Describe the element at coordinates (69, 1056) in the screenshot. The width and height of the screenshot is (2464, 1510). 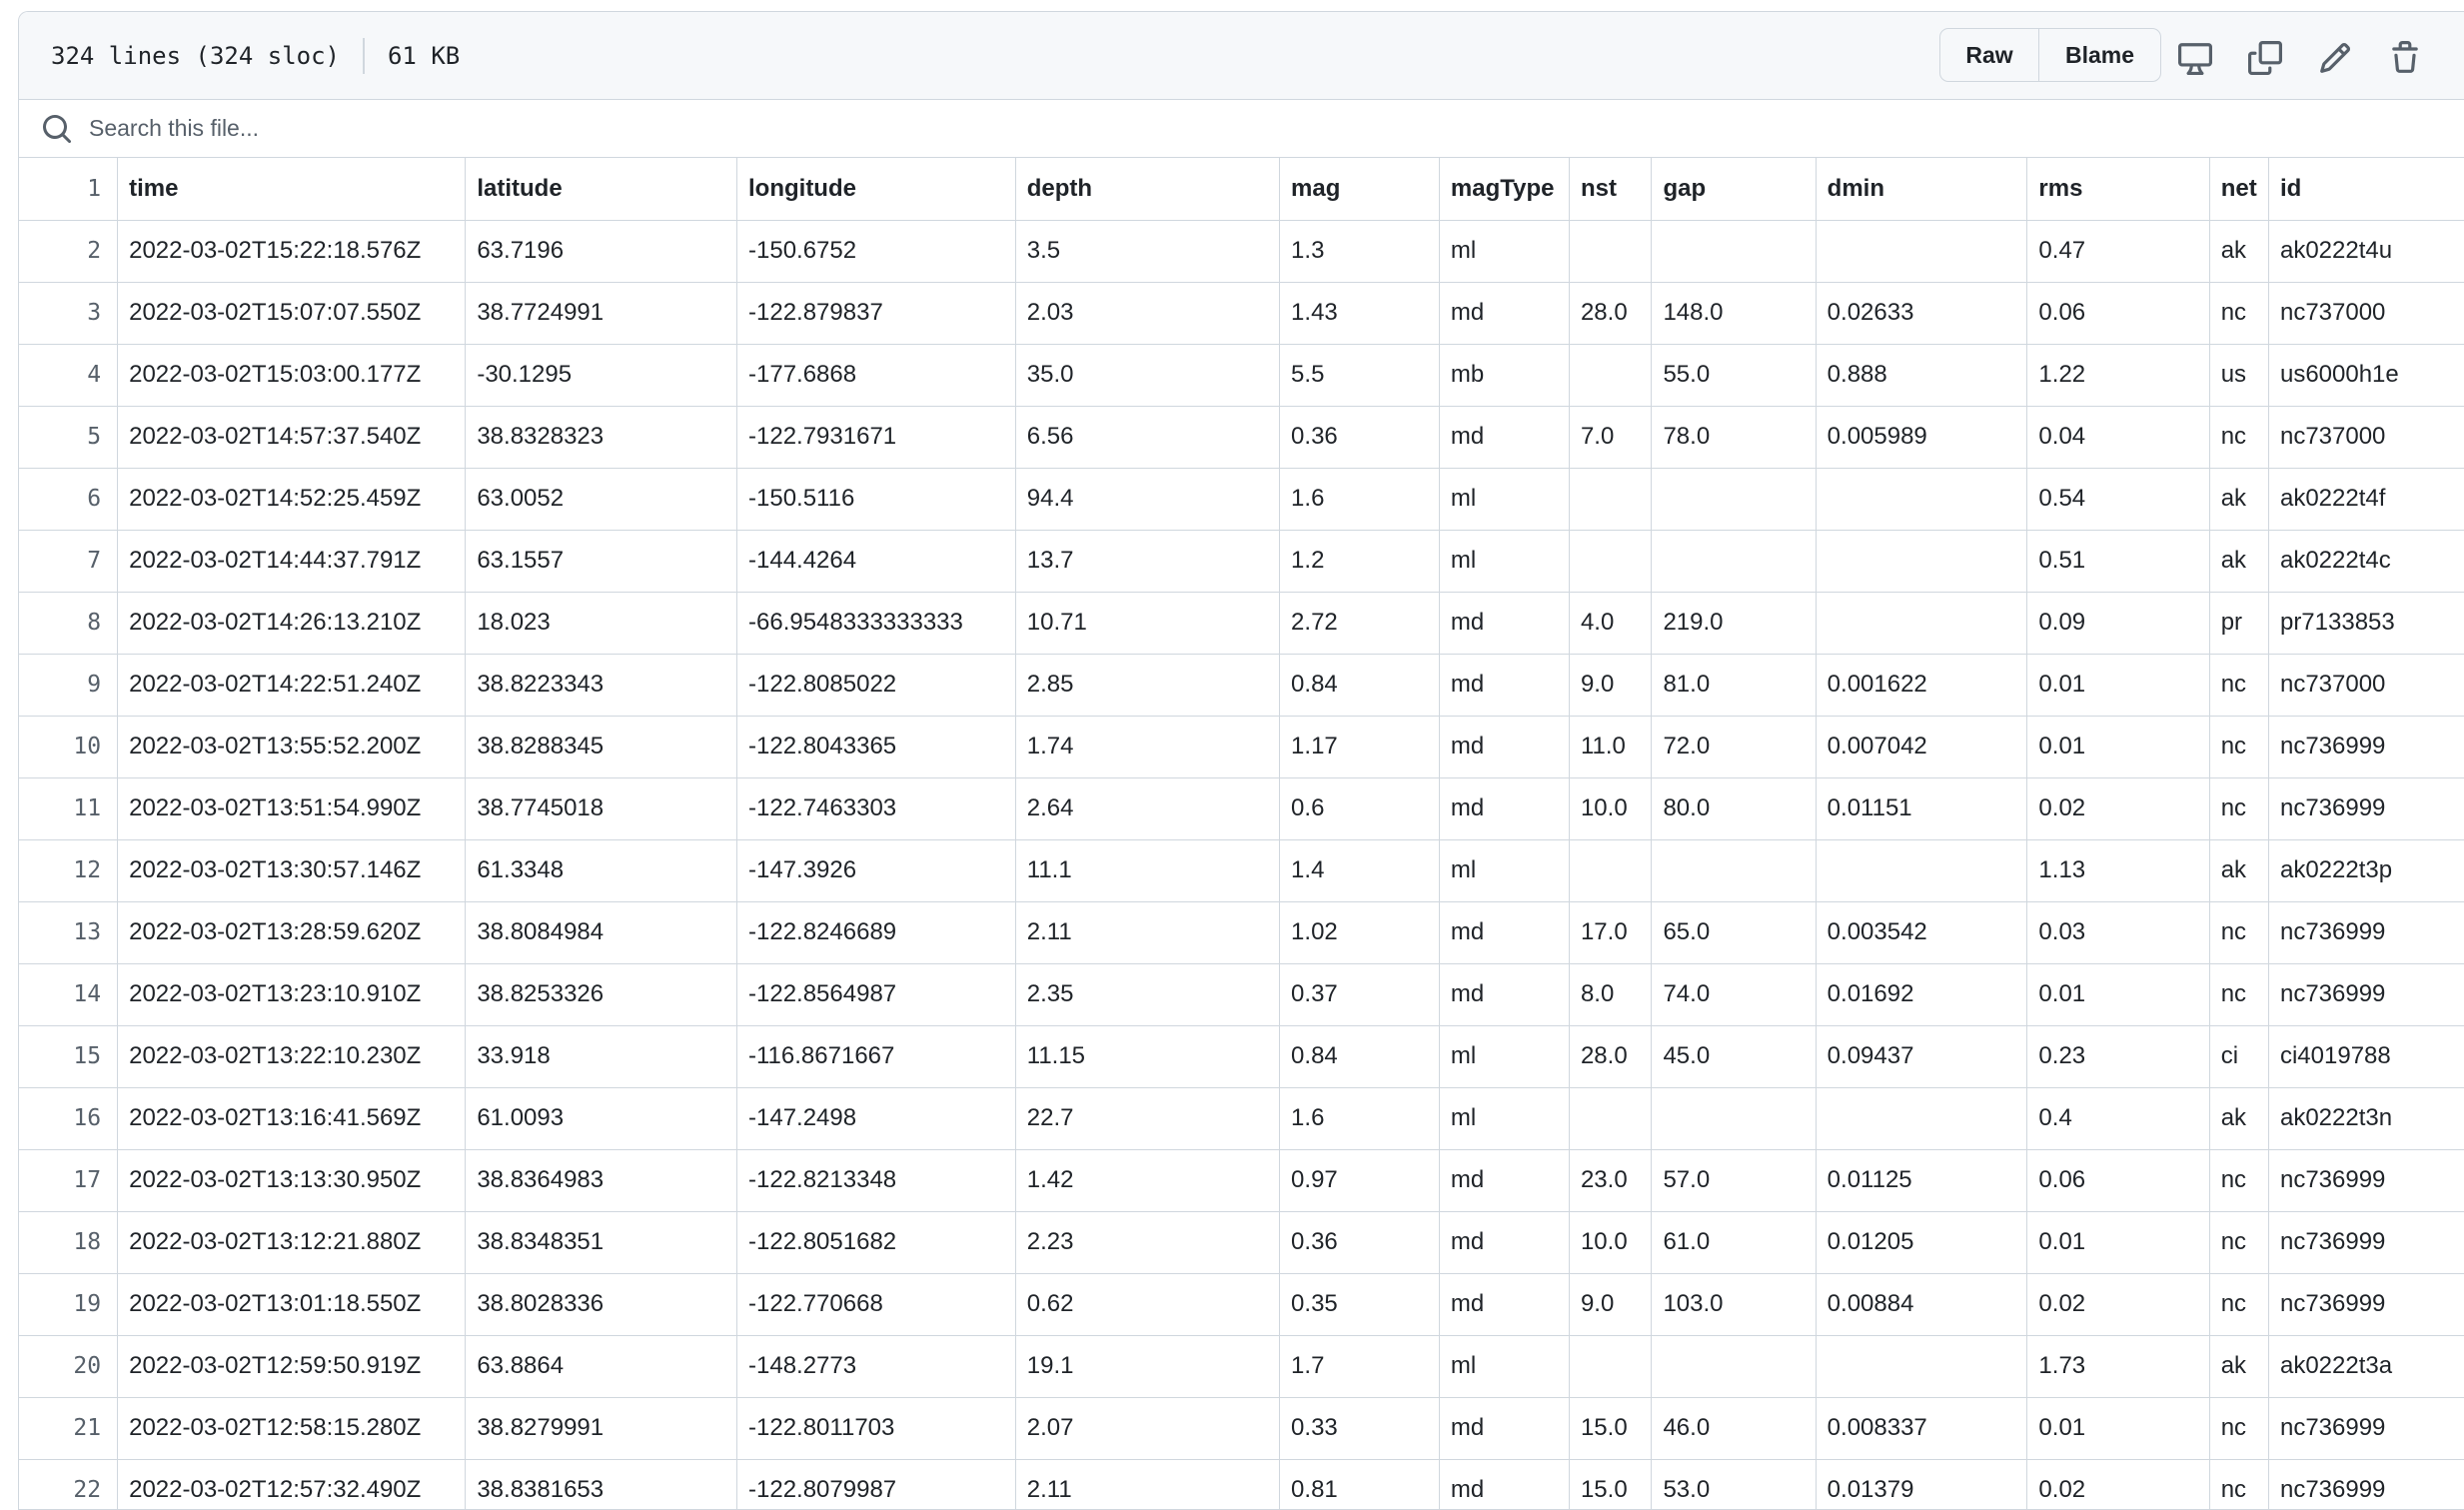
I see `line-number: 15` at that location.